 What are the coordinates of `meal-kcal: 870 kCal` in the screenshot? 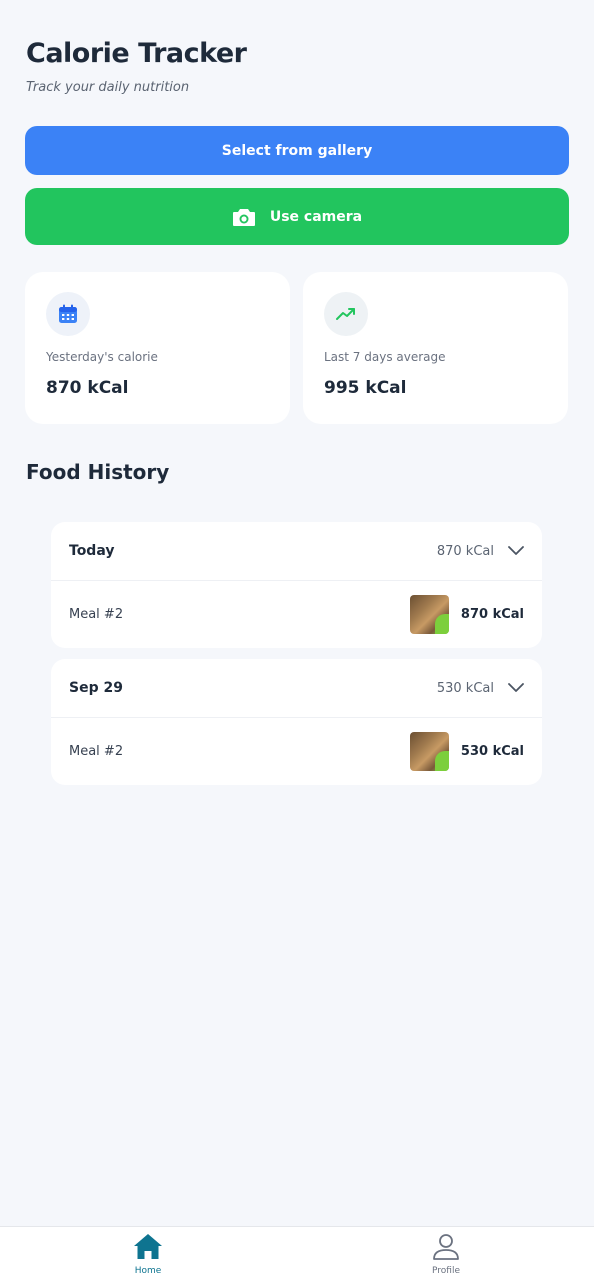 It's located at (492, 614).